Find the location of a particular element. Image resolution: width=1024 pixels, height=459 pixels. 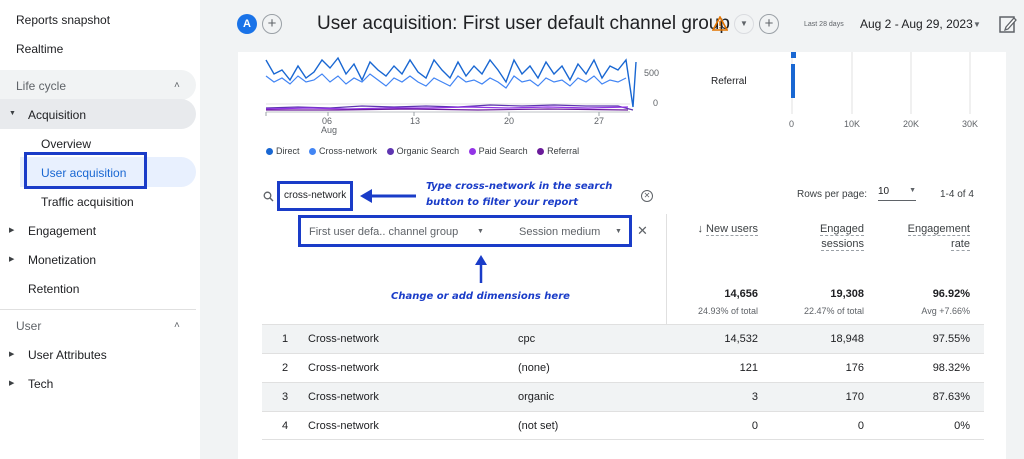

row-index: 1 is located at coordinates (285, 339).